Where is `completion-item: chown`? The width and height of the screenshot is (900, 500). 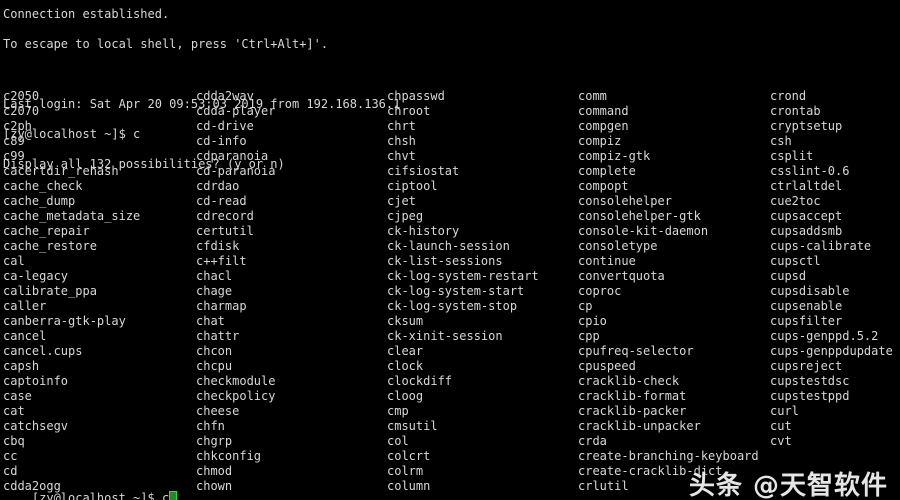 completion-item: chown is located at coordinates (214, 486).